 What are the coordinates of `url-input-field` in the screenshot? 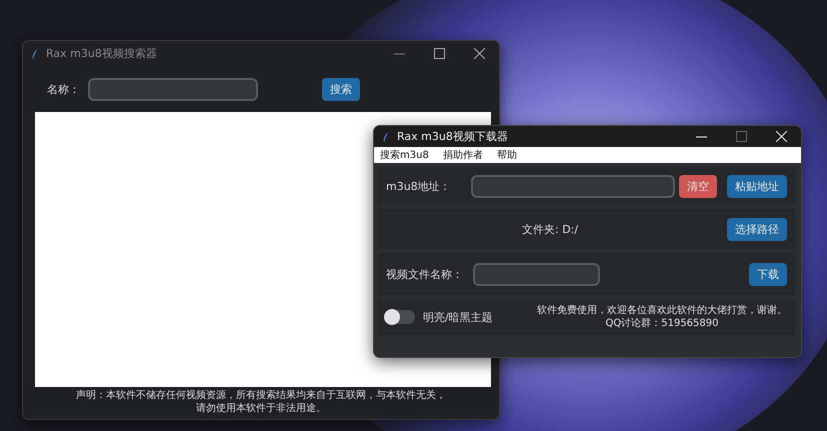 It's located at (572, 186).